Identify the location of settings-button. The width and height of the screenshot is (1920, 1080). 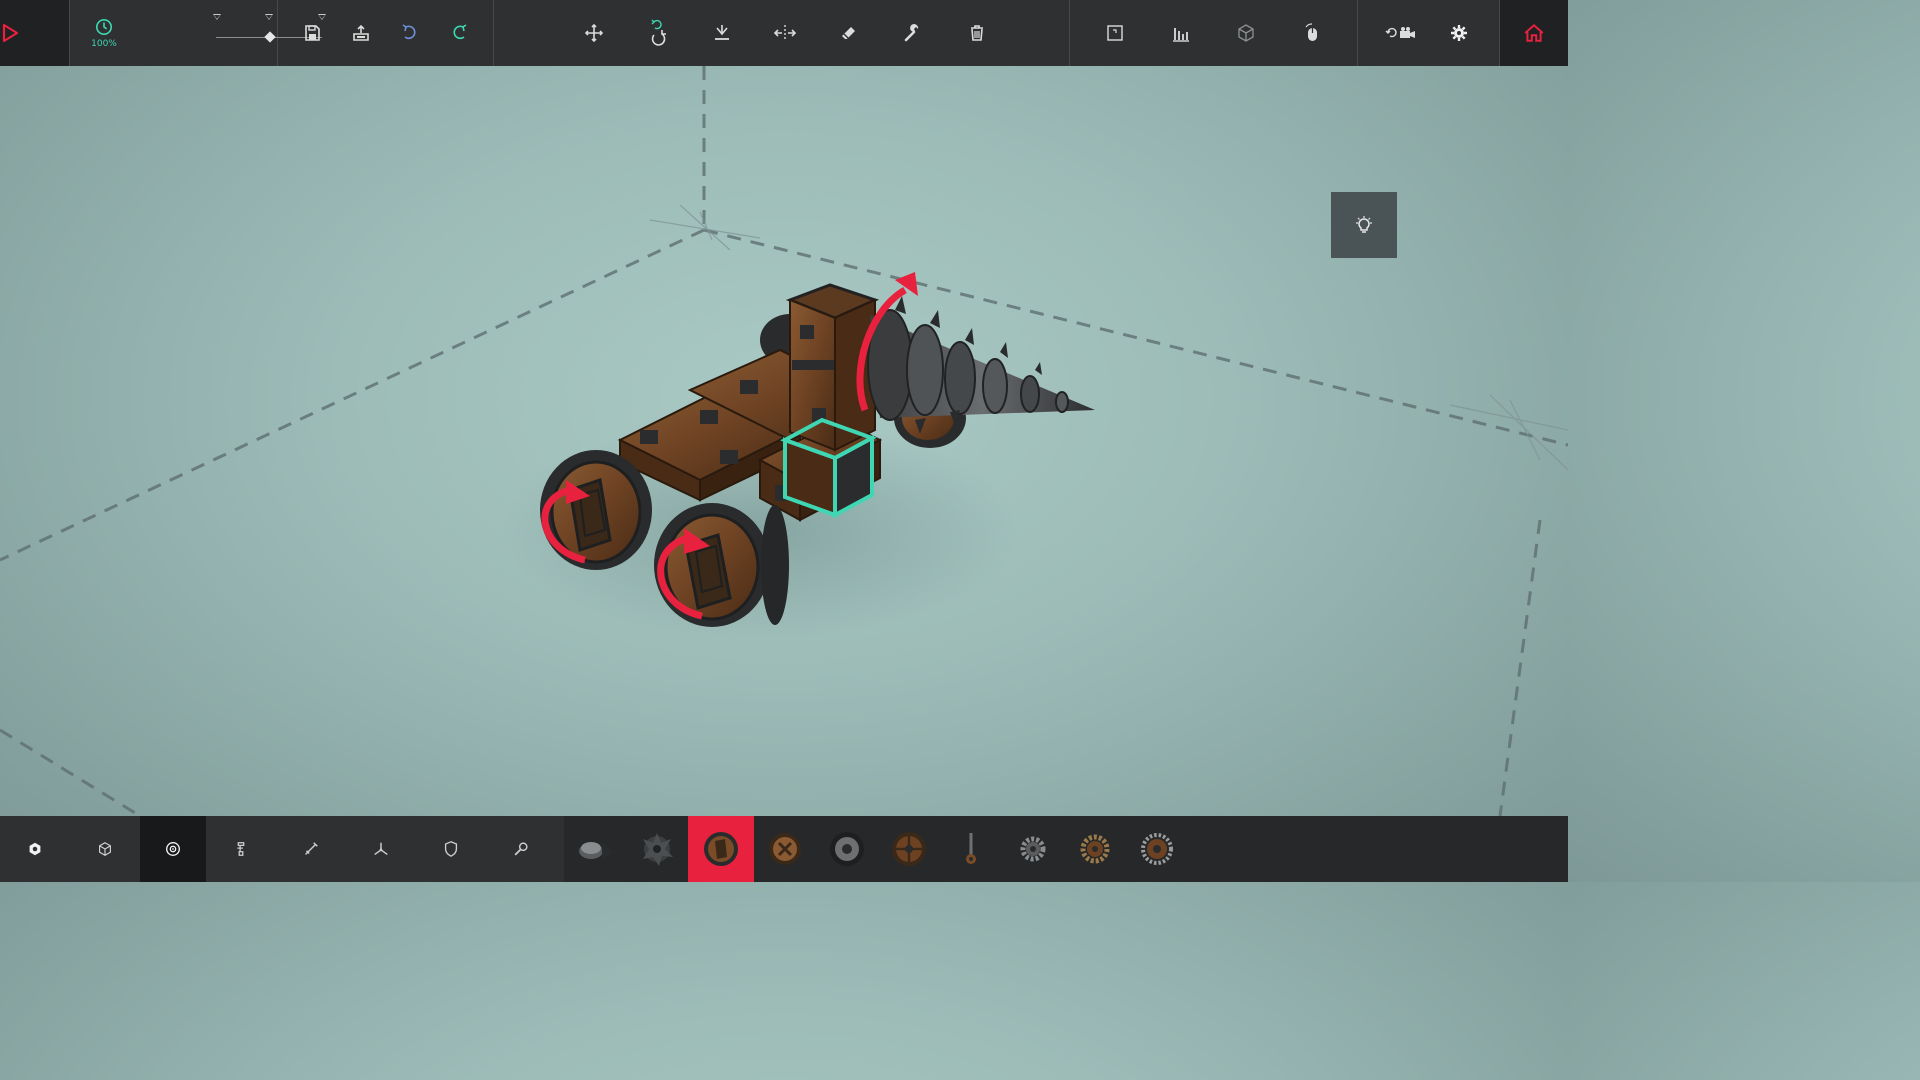
(1459, 33).